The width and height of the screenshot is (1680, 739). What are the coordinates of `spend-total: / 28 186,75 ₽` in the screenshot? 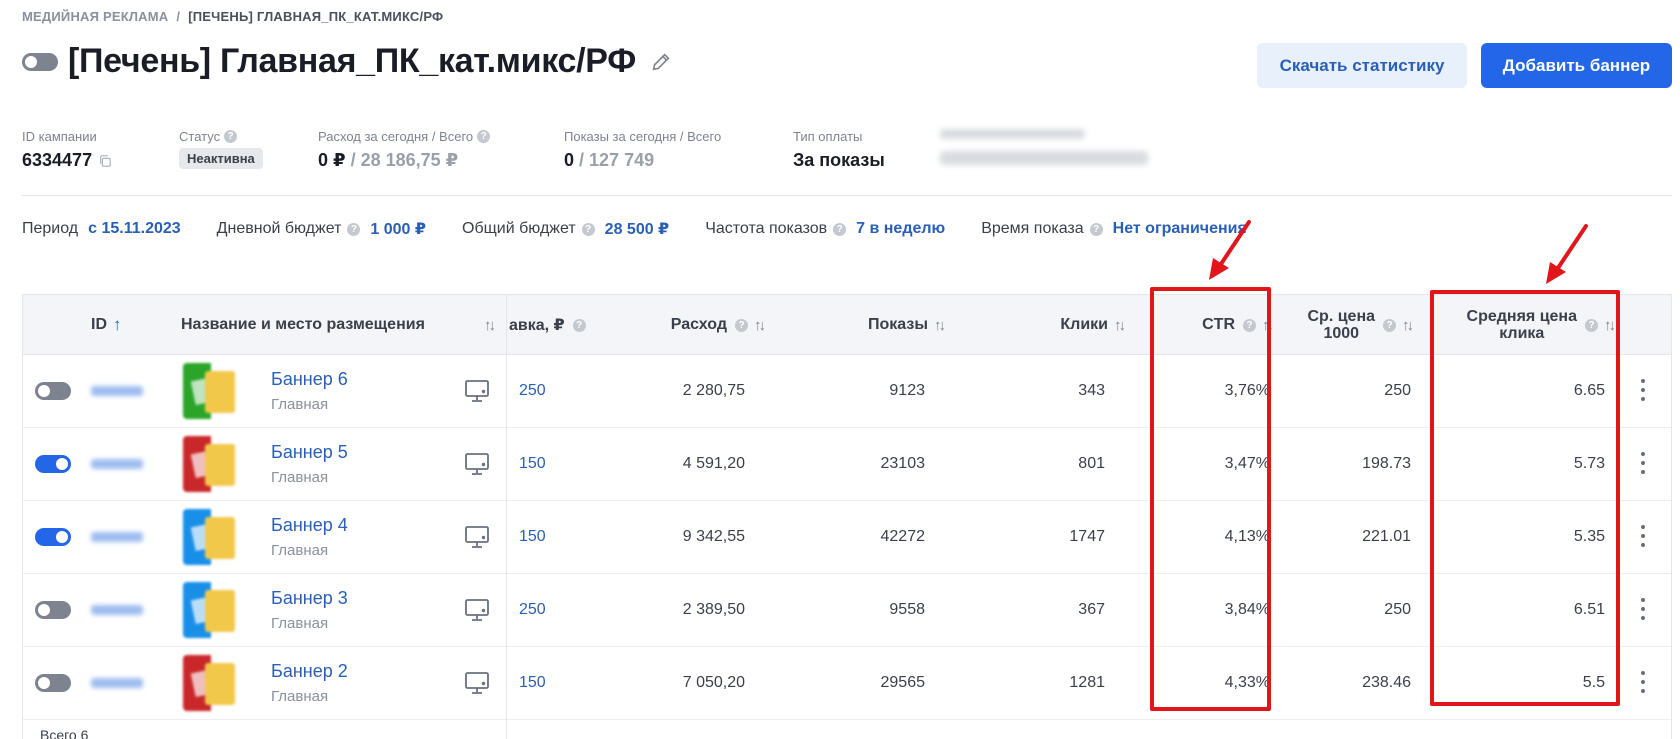 It's located at (404, 160).